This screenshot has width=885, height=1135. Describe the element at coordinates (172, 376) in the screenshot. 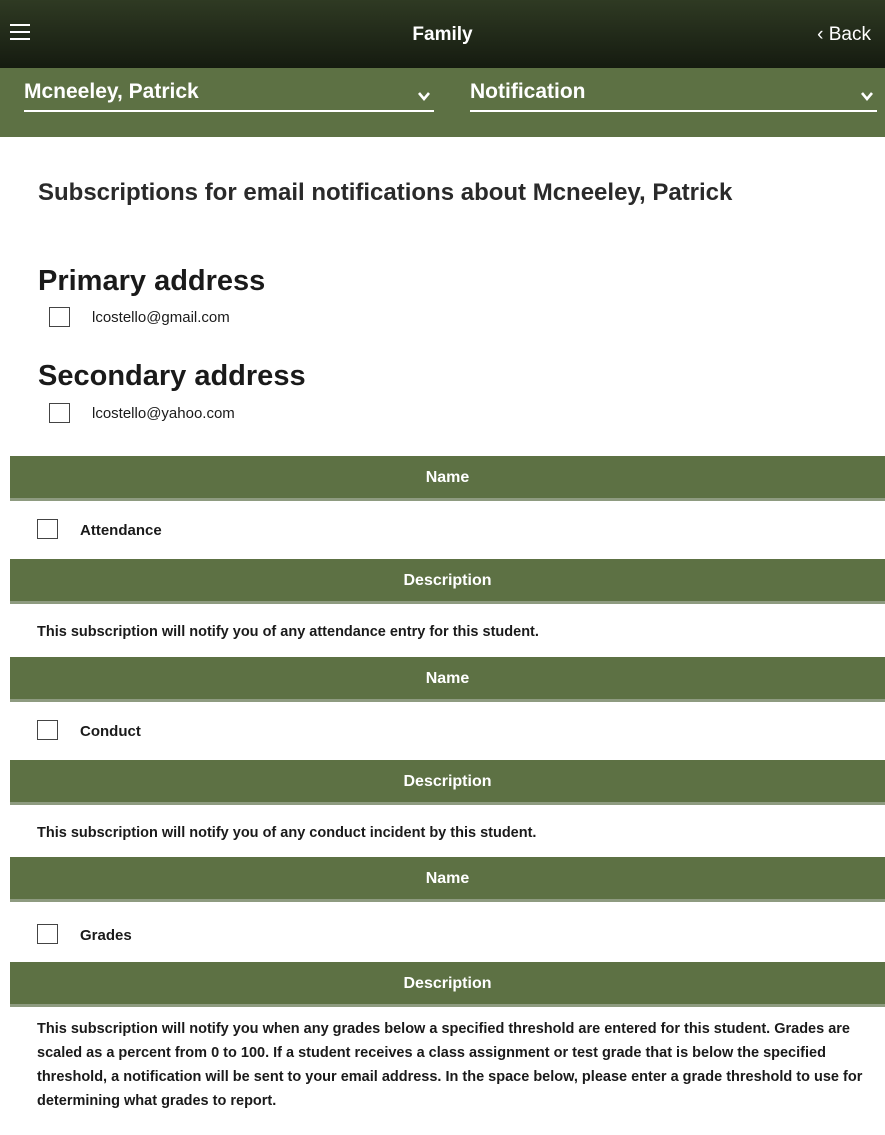

I see `secondary-address-title: Secondary address` at that location.